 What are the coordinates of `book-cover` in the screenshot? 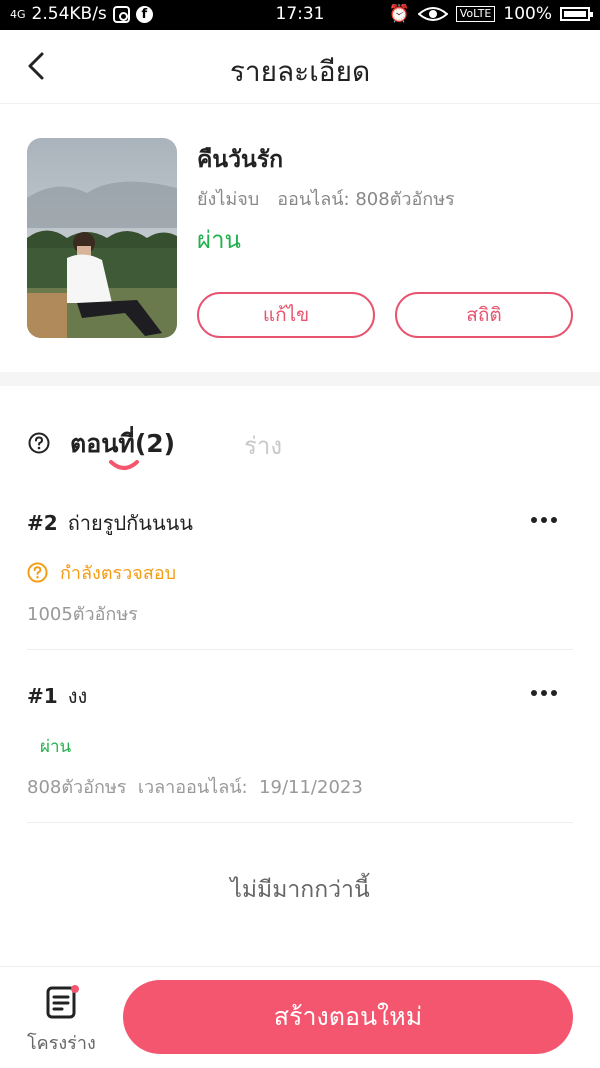 It's located at (102, 238).